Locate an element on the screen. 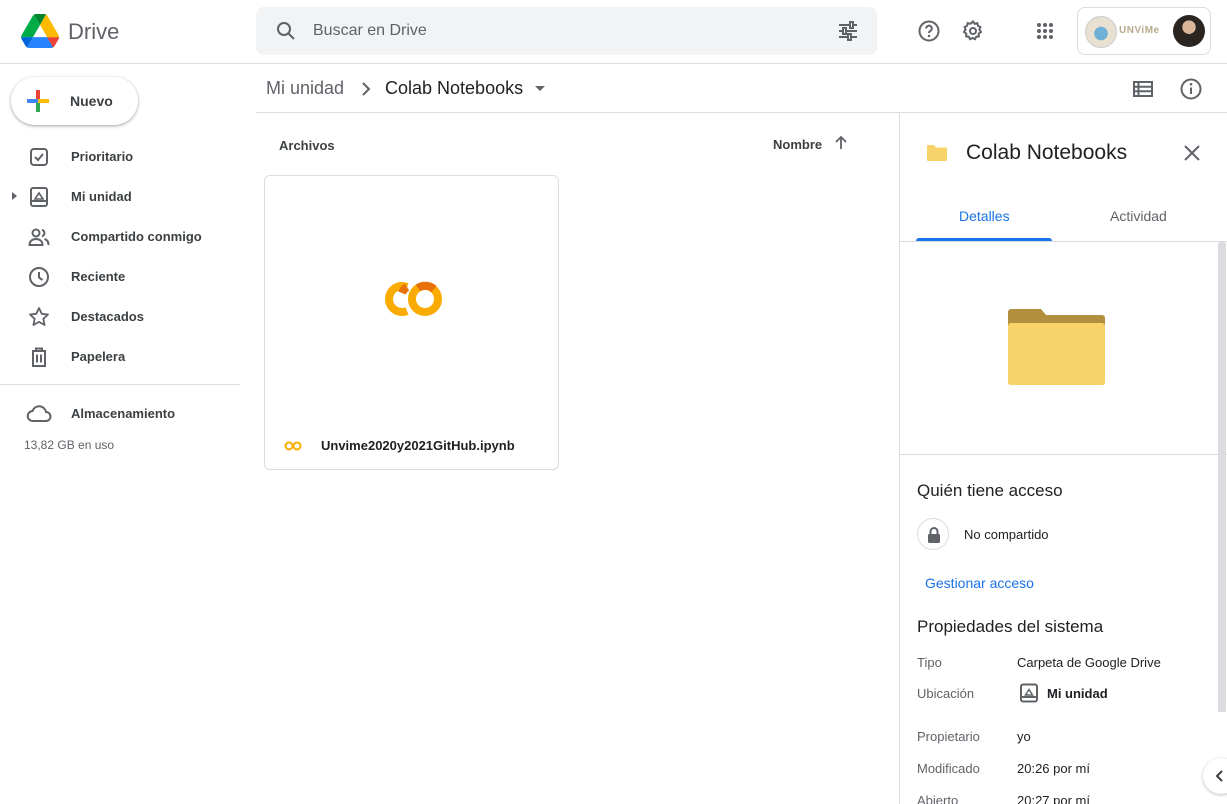 Image resolution: width=1227 pixels, height=804 pixels. access-heading: Quién tiene acceso is located at coordinates (990, 490).